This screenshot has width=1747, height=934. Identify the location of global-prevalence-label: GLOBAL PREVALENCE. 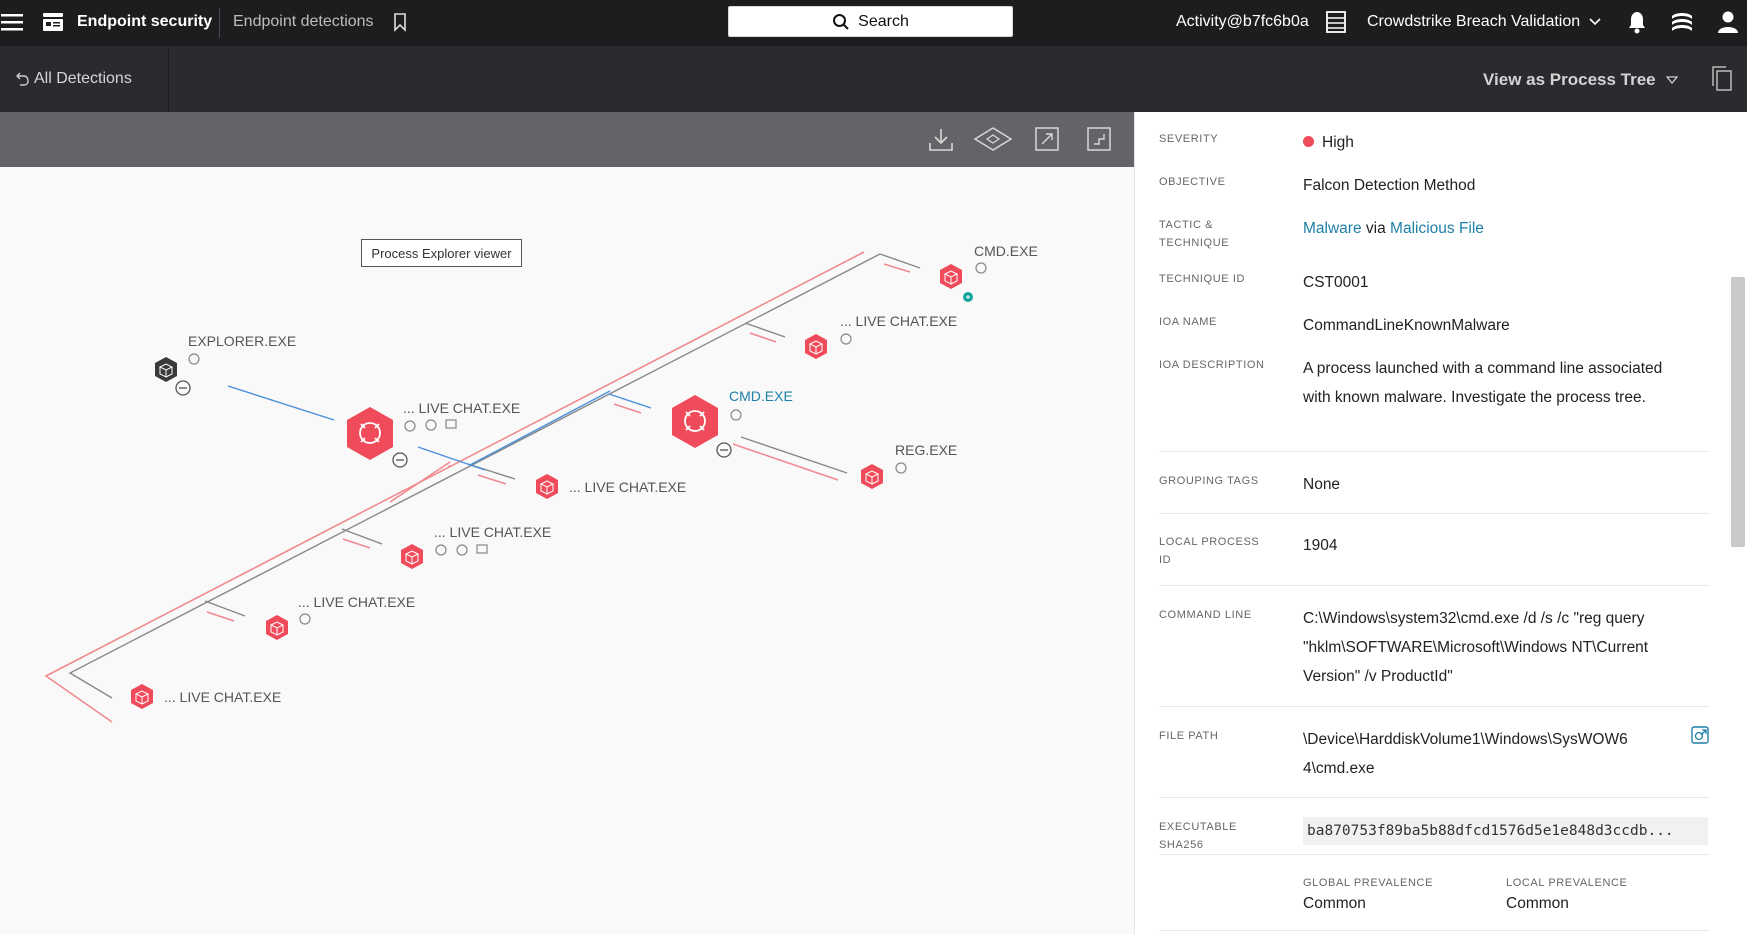
(1368, 883).